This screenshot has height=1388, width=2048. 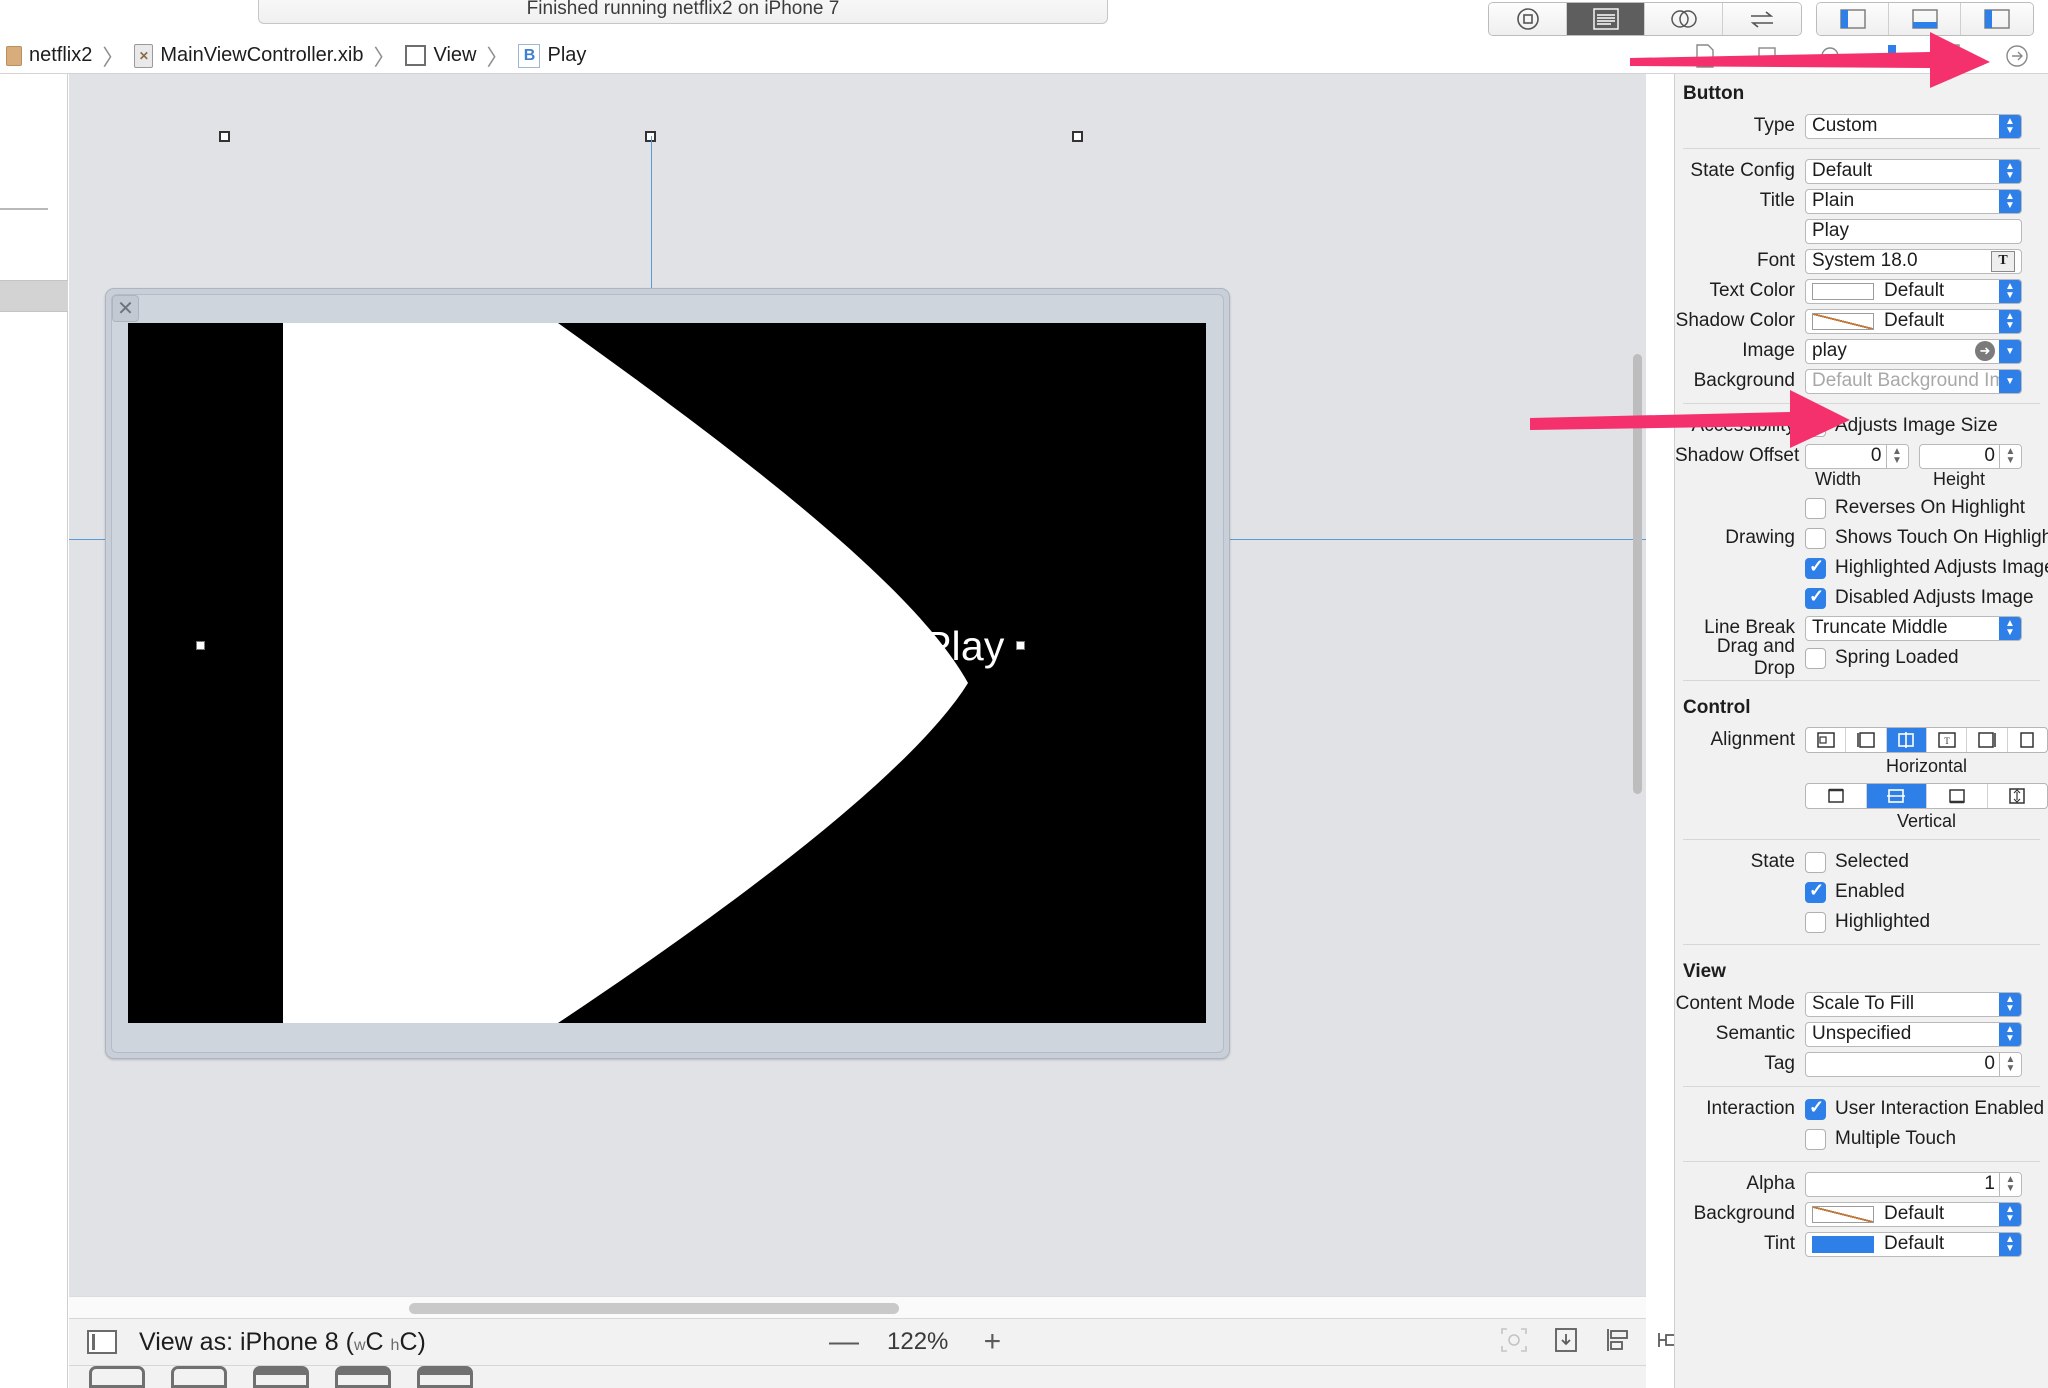 What do you see at coordinates (2010, 1244) in the screenshot?
I see `chevron-updown-icon: ▲ ▼` at bounding box center [2010, 1244].